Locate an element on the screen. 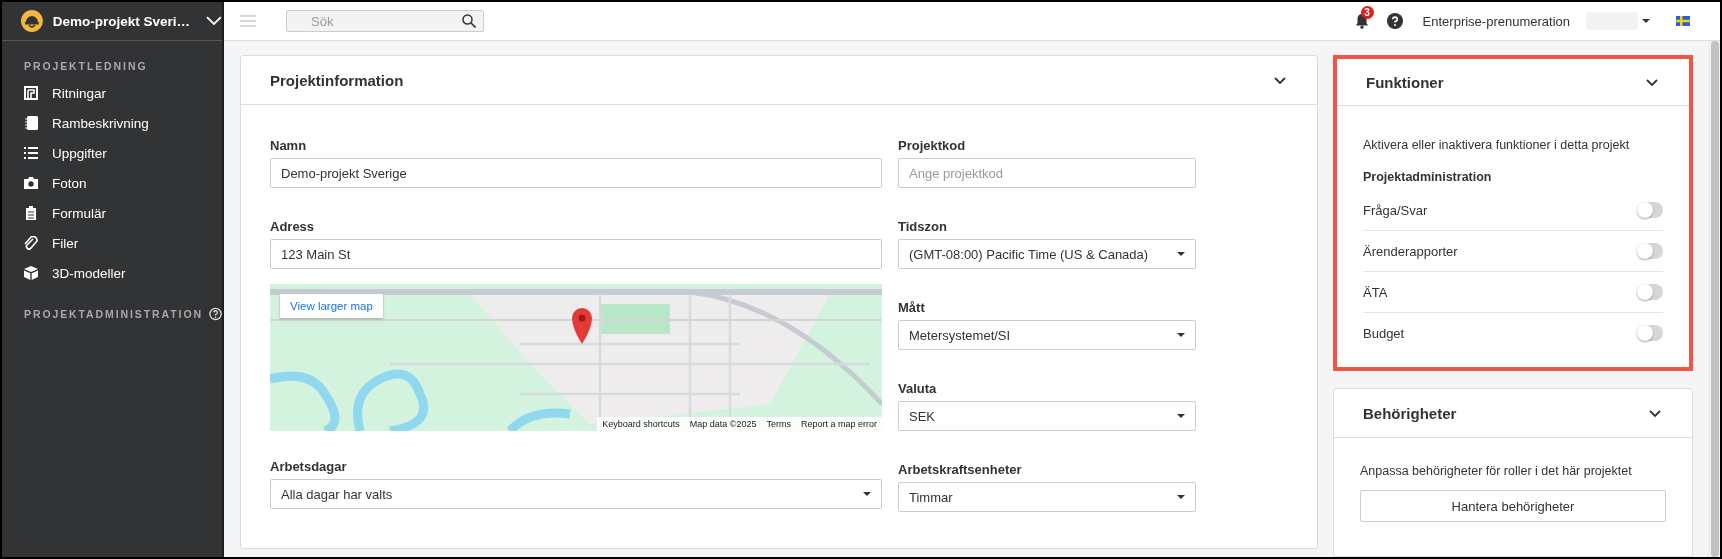 The width and height of the screenshot is (1722, 559). toggle-label: ÄTA is located at coordinates (1375, 292).